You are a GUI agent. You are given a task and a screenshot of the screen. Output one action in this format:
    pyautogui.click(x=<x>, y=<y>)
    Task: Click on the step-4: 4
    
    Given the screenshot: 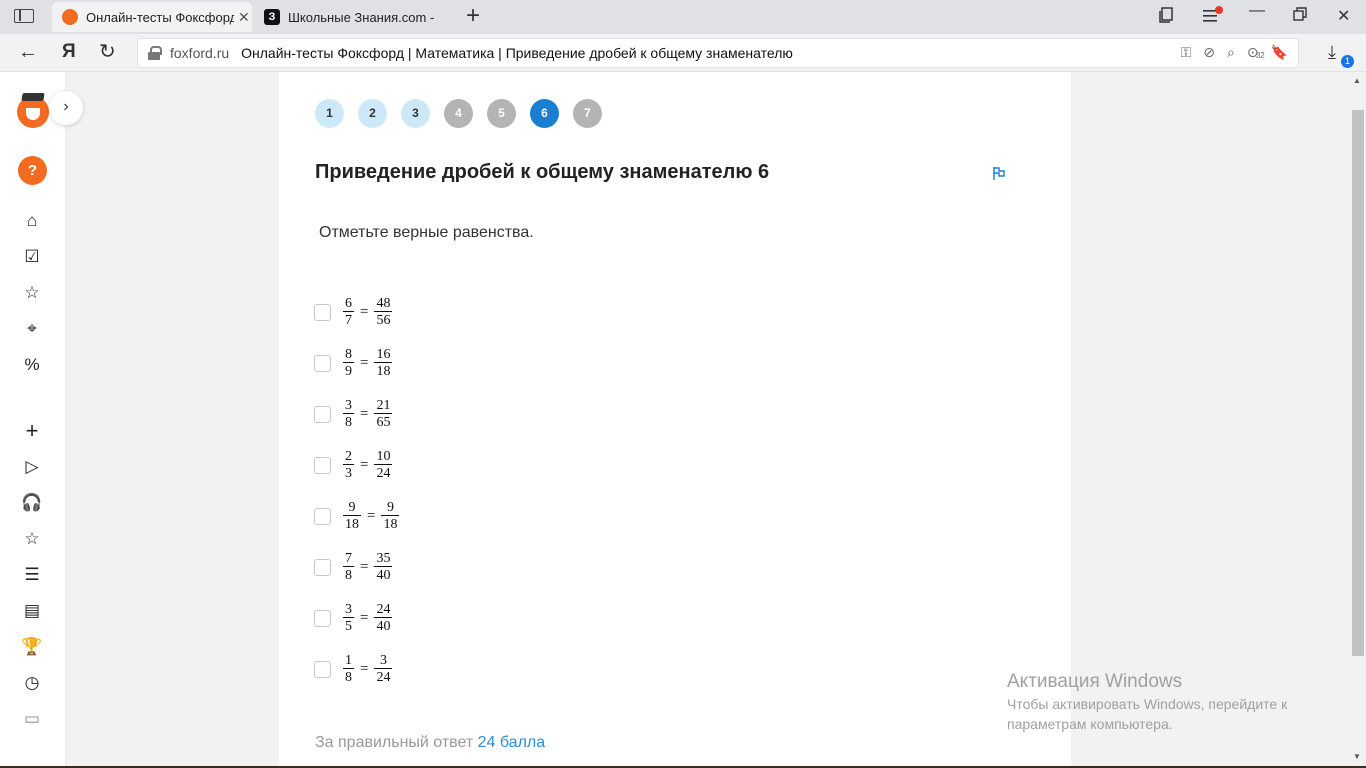 What is the action you would take?
    pyautogui.click(x=458, y=113)
    